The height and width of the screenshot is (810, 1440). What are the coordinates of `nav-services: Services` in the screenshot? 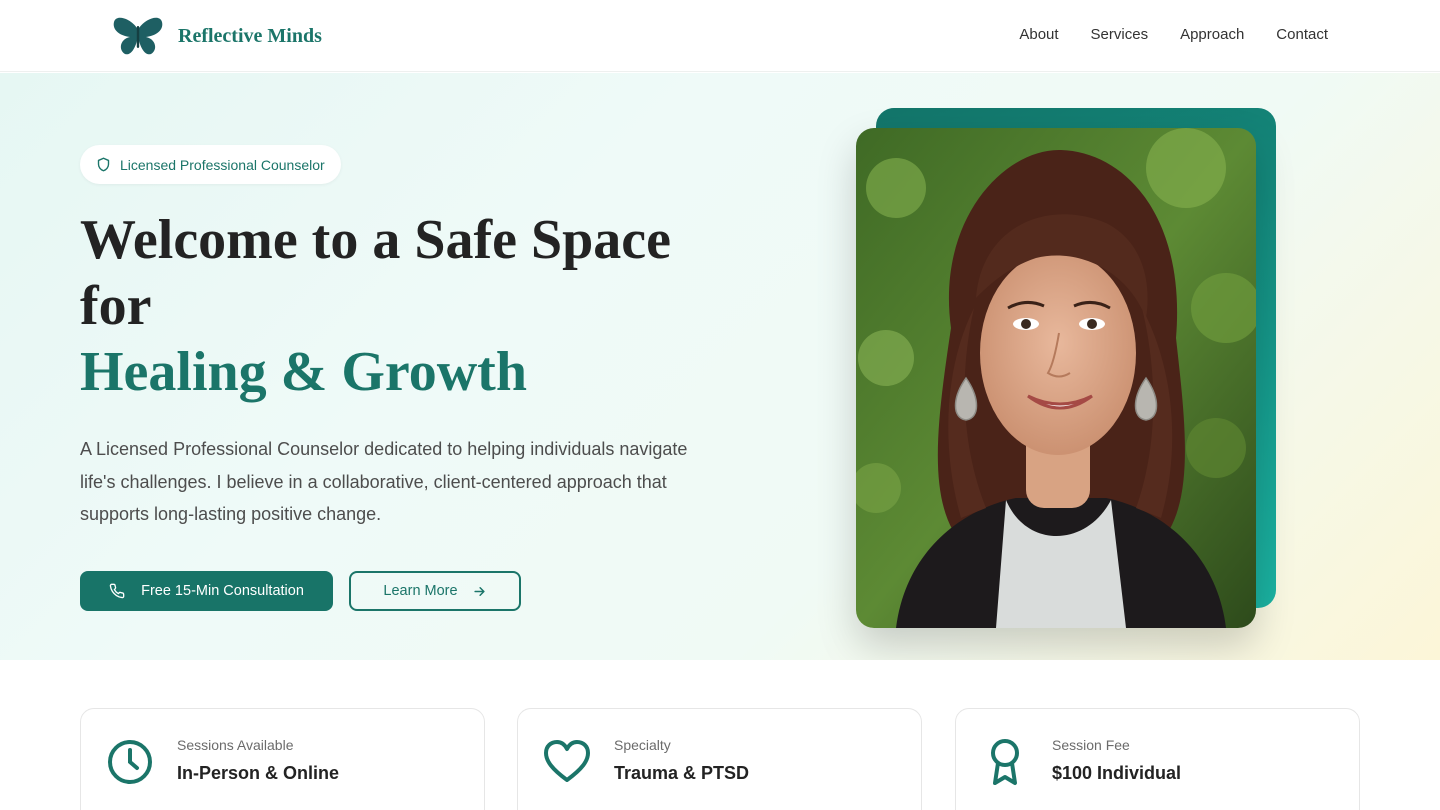 It's located at (1120, 35).